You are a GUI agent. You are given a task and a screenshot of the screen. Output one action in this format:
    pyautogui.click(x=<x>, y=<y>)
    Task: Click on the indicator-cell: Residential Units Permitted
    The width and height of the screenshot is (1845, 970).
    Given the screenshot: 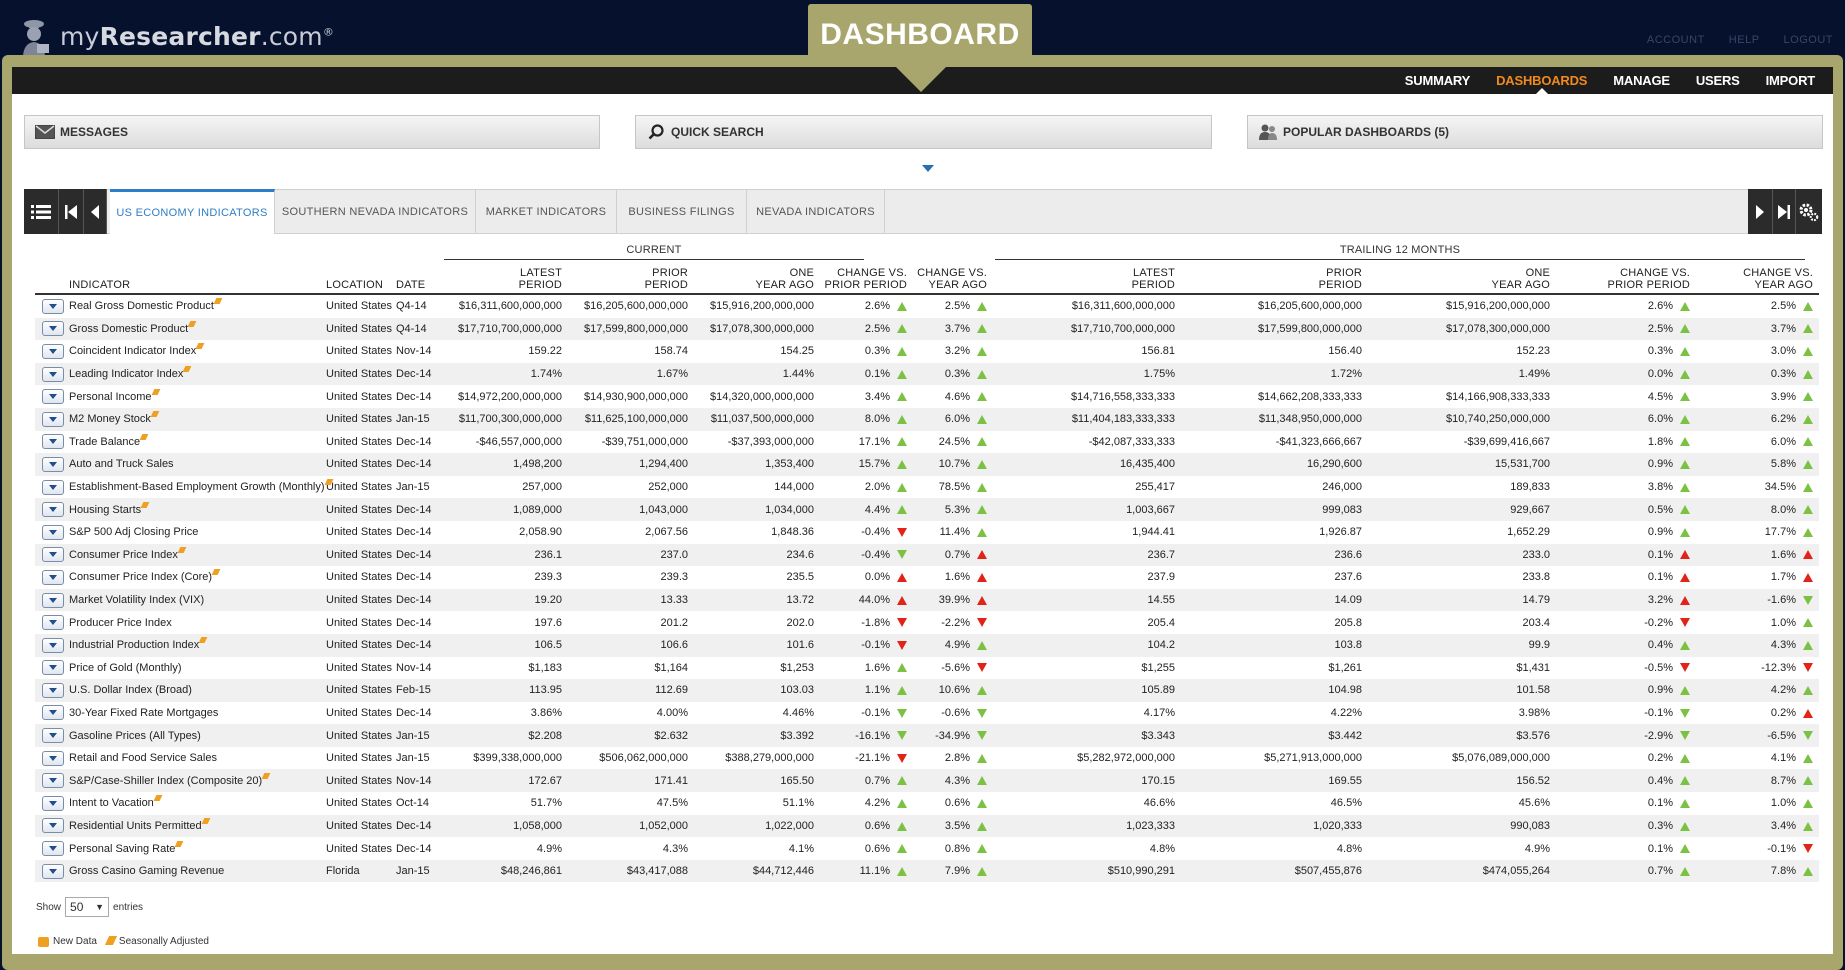 What is the action you would take?
    pyautogui.click(x=193, y=826)
    